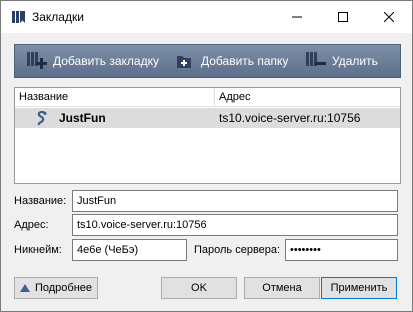  I want to click on minimize-button, so click(297, 17).